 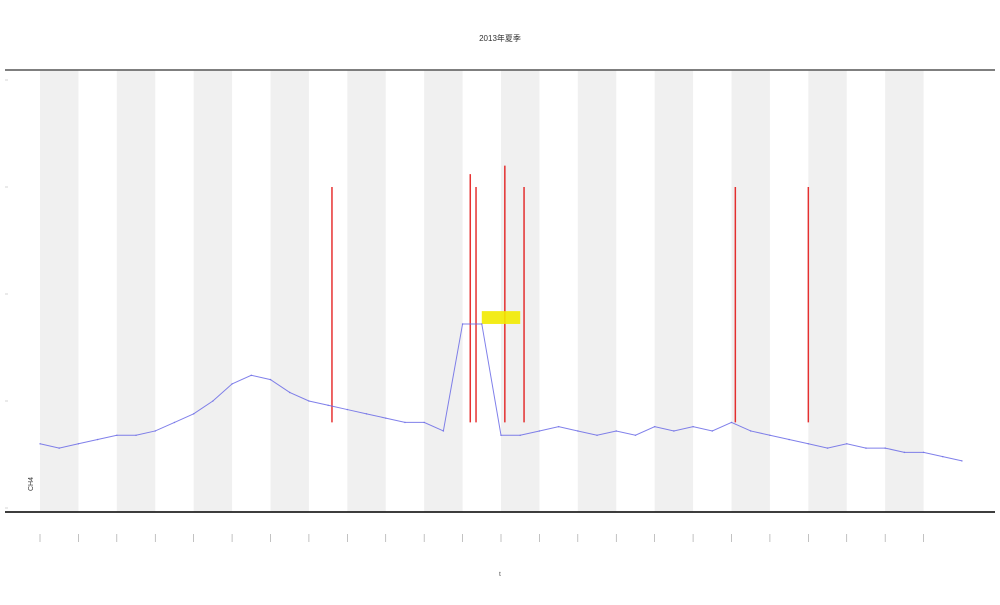 What do you see at coordinates (31, 484) in the screenshot?
I see `ch4-annotation: CH4` at bounding box center [31, 484].